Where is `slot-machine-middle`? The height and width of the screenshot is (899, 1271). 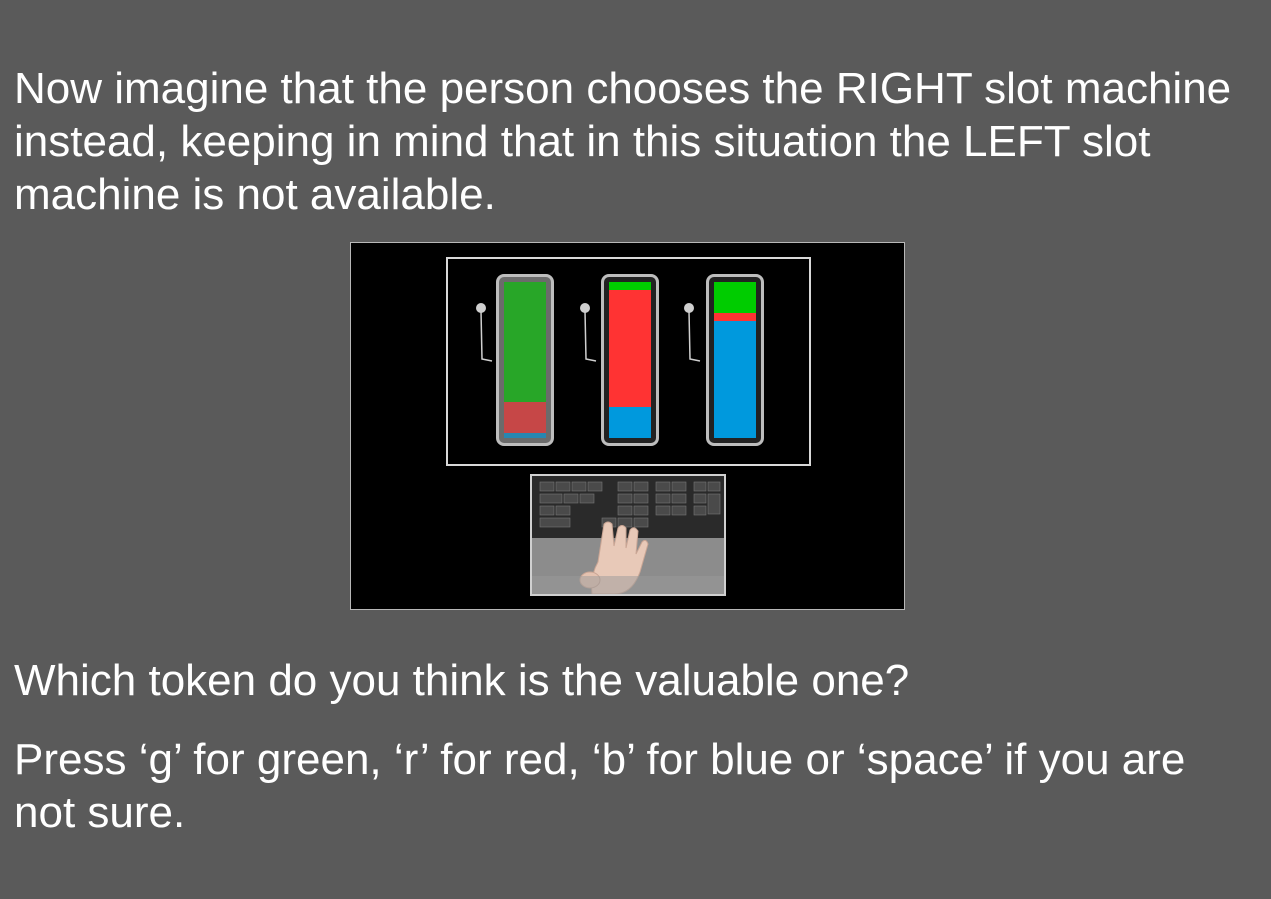
slot-machine-middle is located at coordinates (630, 360).